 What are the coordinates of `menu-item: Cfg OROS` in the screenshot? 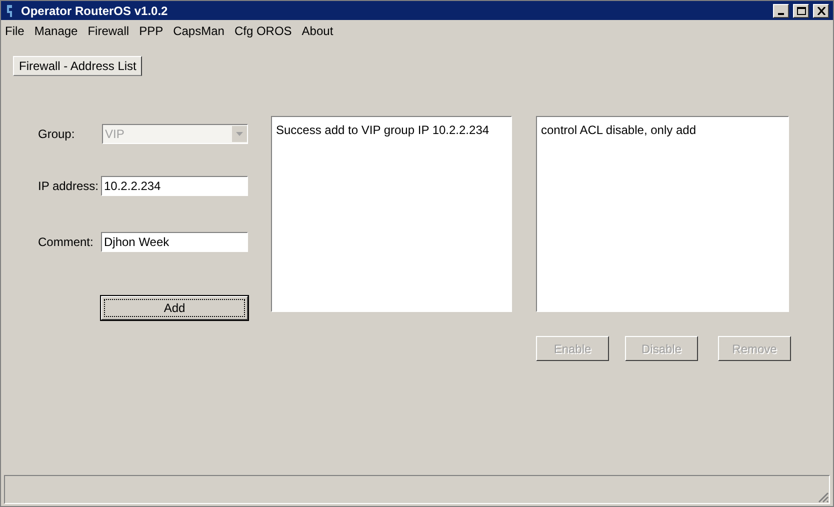 It's located at (263, 31).